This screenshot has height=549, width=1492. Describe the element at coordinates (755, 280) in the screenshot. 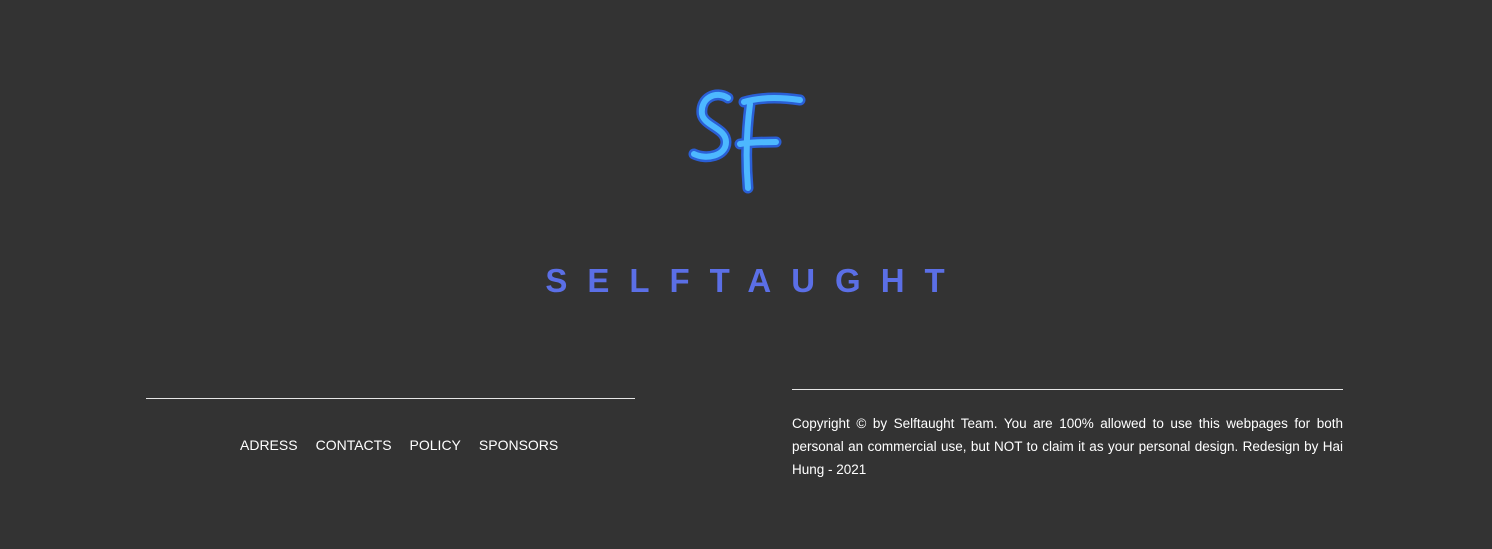

I see `brand-name: SELFTAUGHT` at that location.